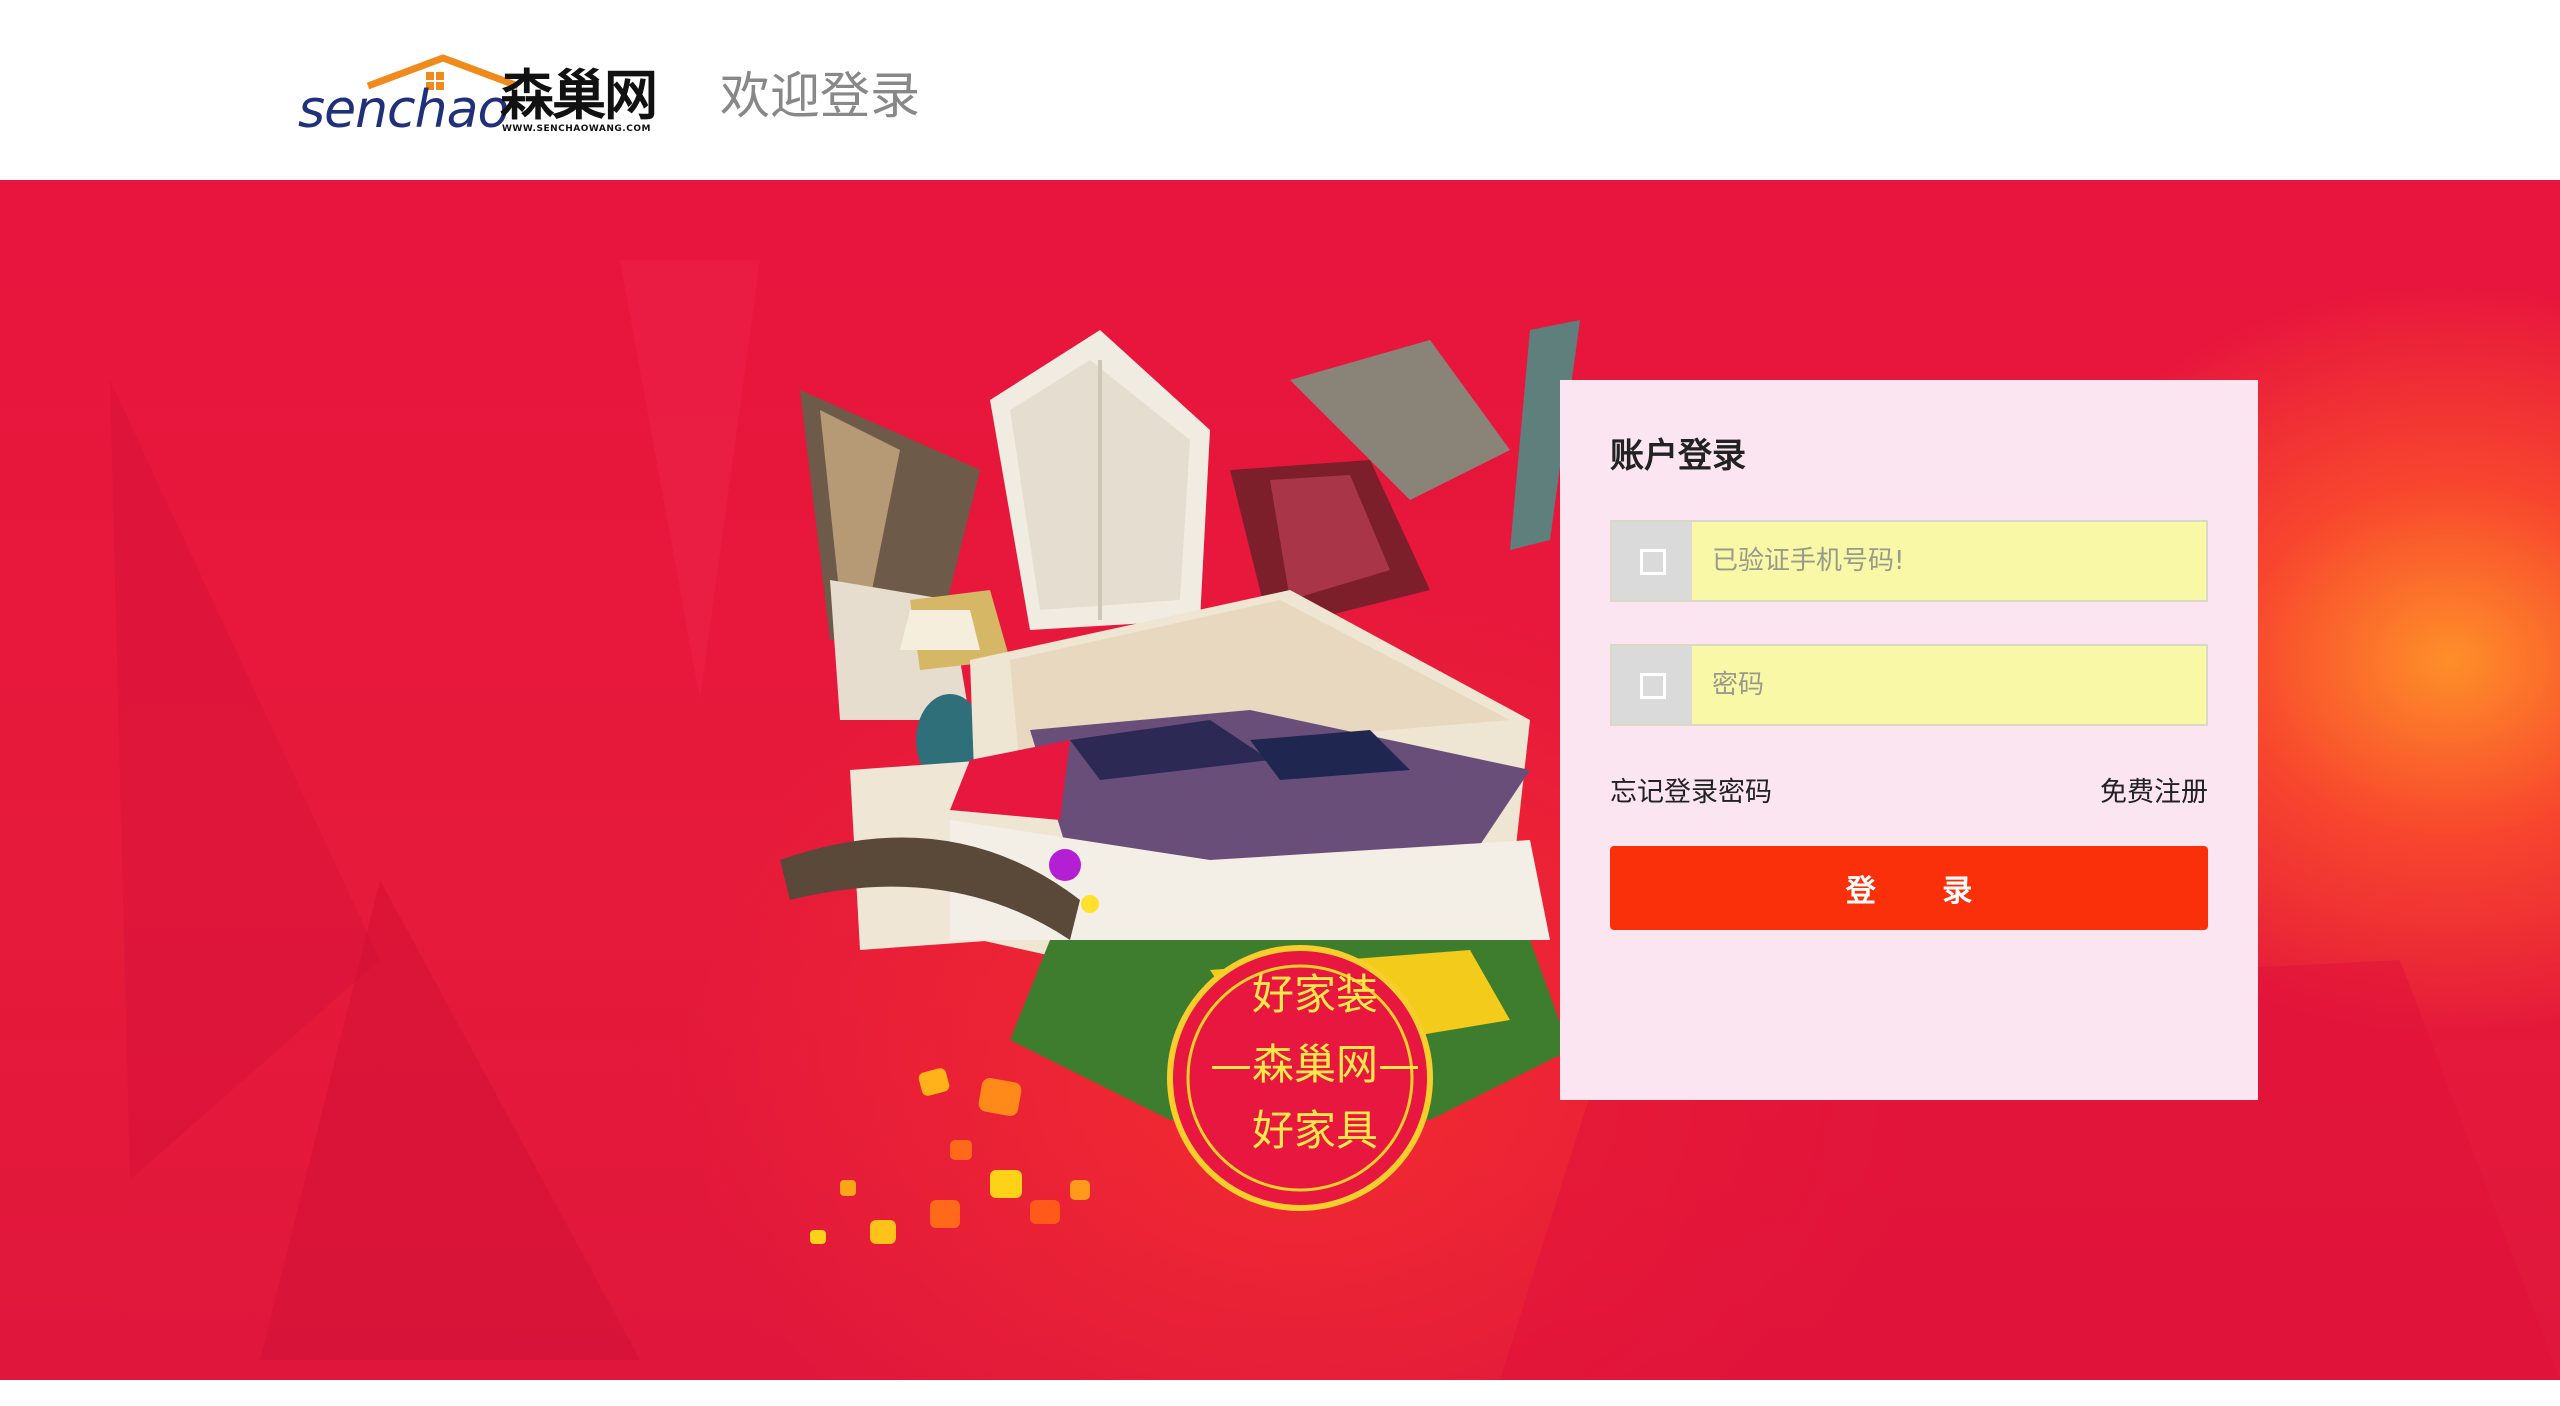  What do you see at coordinates (1909, 888) in the screenshot?
I see `login-button: 登 录` at bounding box center [1909, 888].